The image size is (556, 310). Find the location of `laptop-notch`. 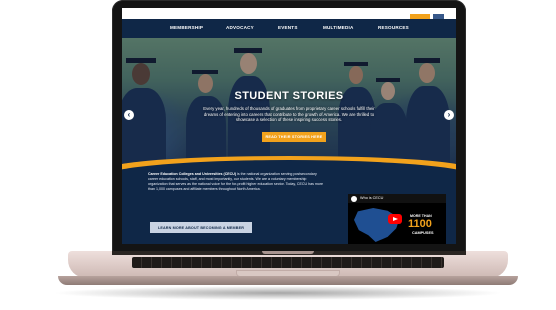

laptop-notch is located at coordinates (288, 252).